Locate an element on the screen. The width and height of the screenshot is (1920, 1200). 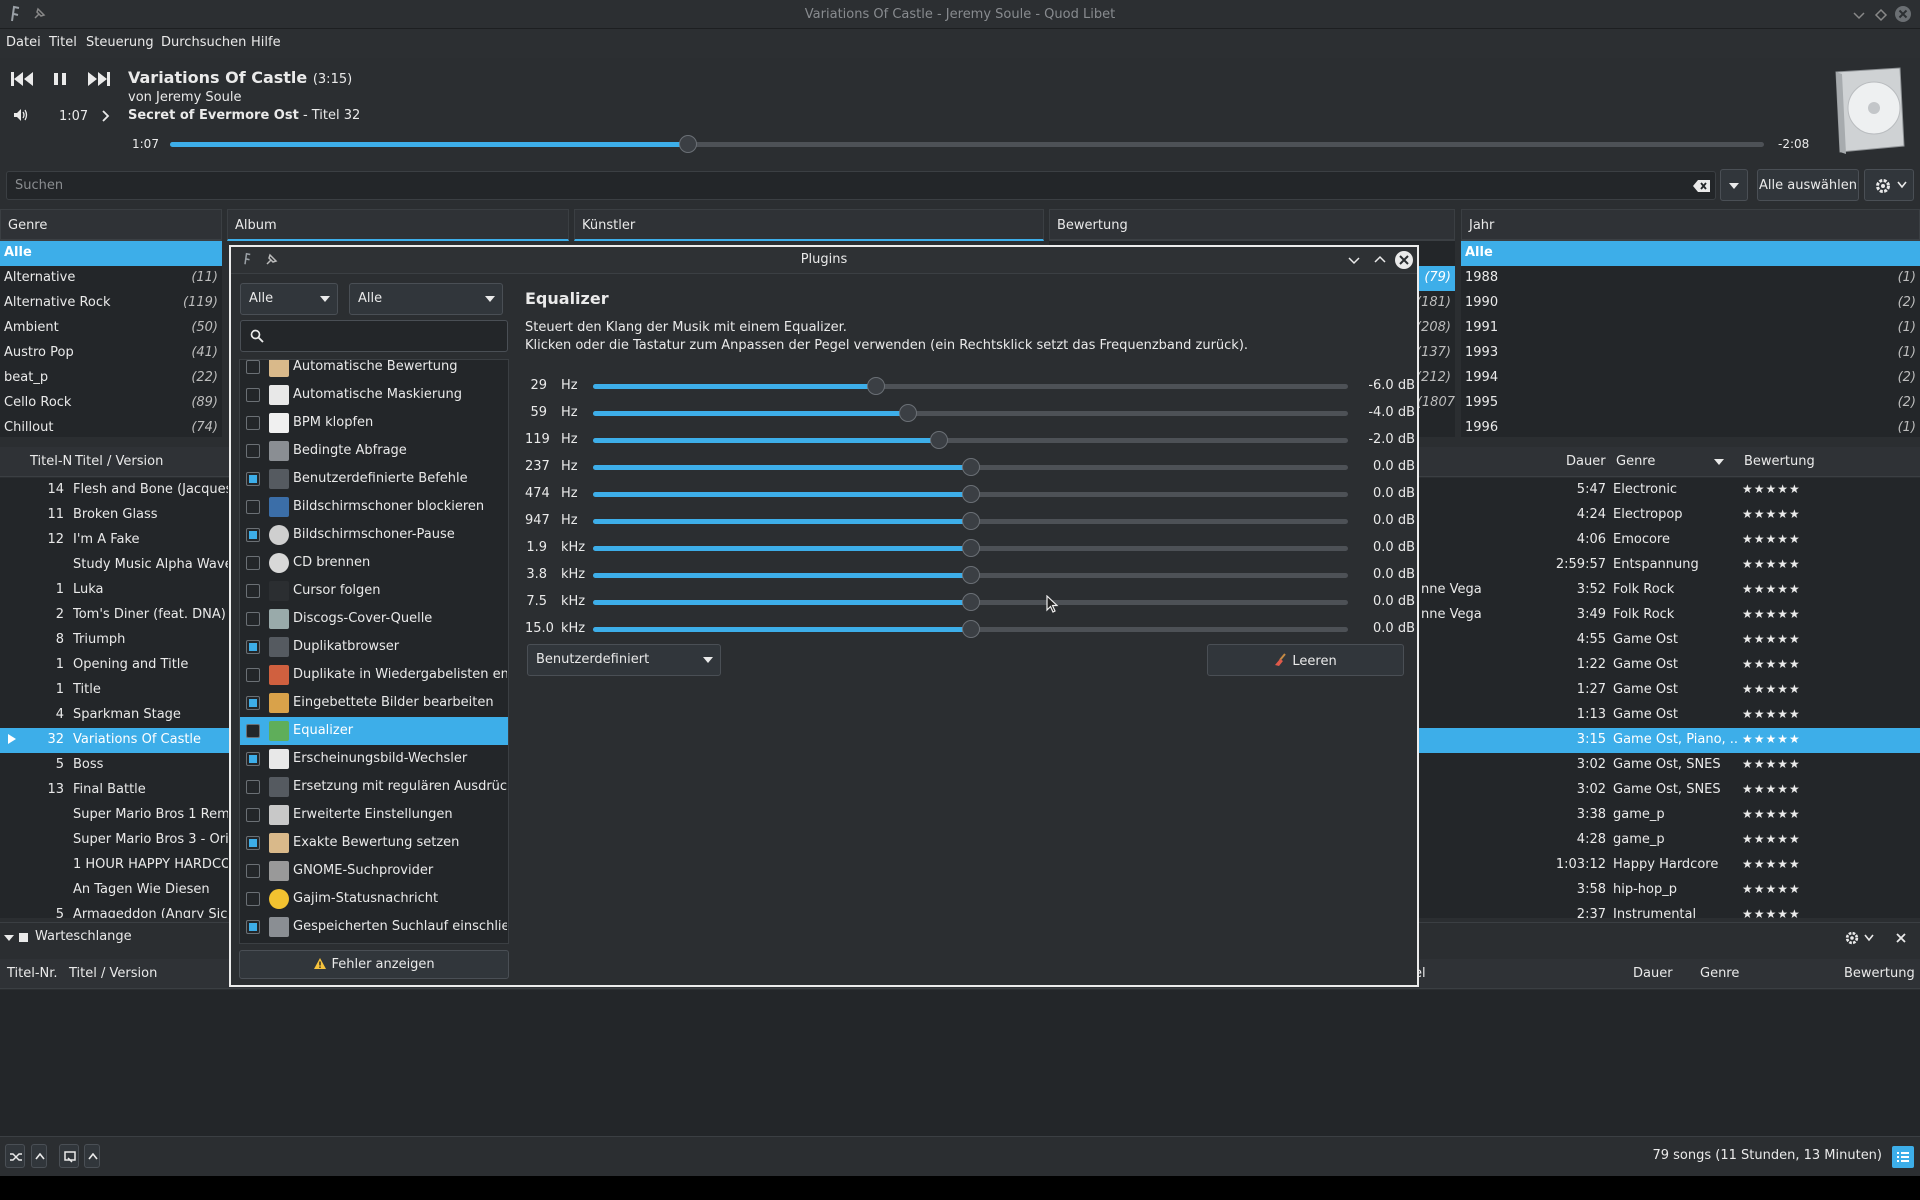
column-header-duration: Dauer is located at coordinates (1586, 461).